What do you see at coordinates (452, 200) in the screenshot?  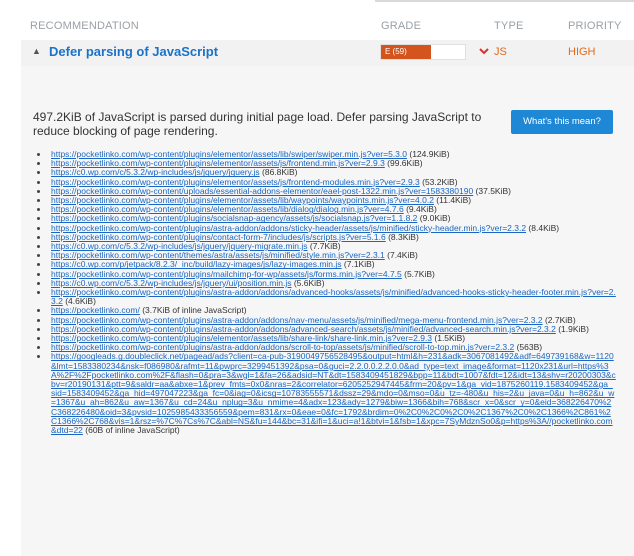 I see `resource-size: (11.4KiB)` at bounding box center [452, 200].